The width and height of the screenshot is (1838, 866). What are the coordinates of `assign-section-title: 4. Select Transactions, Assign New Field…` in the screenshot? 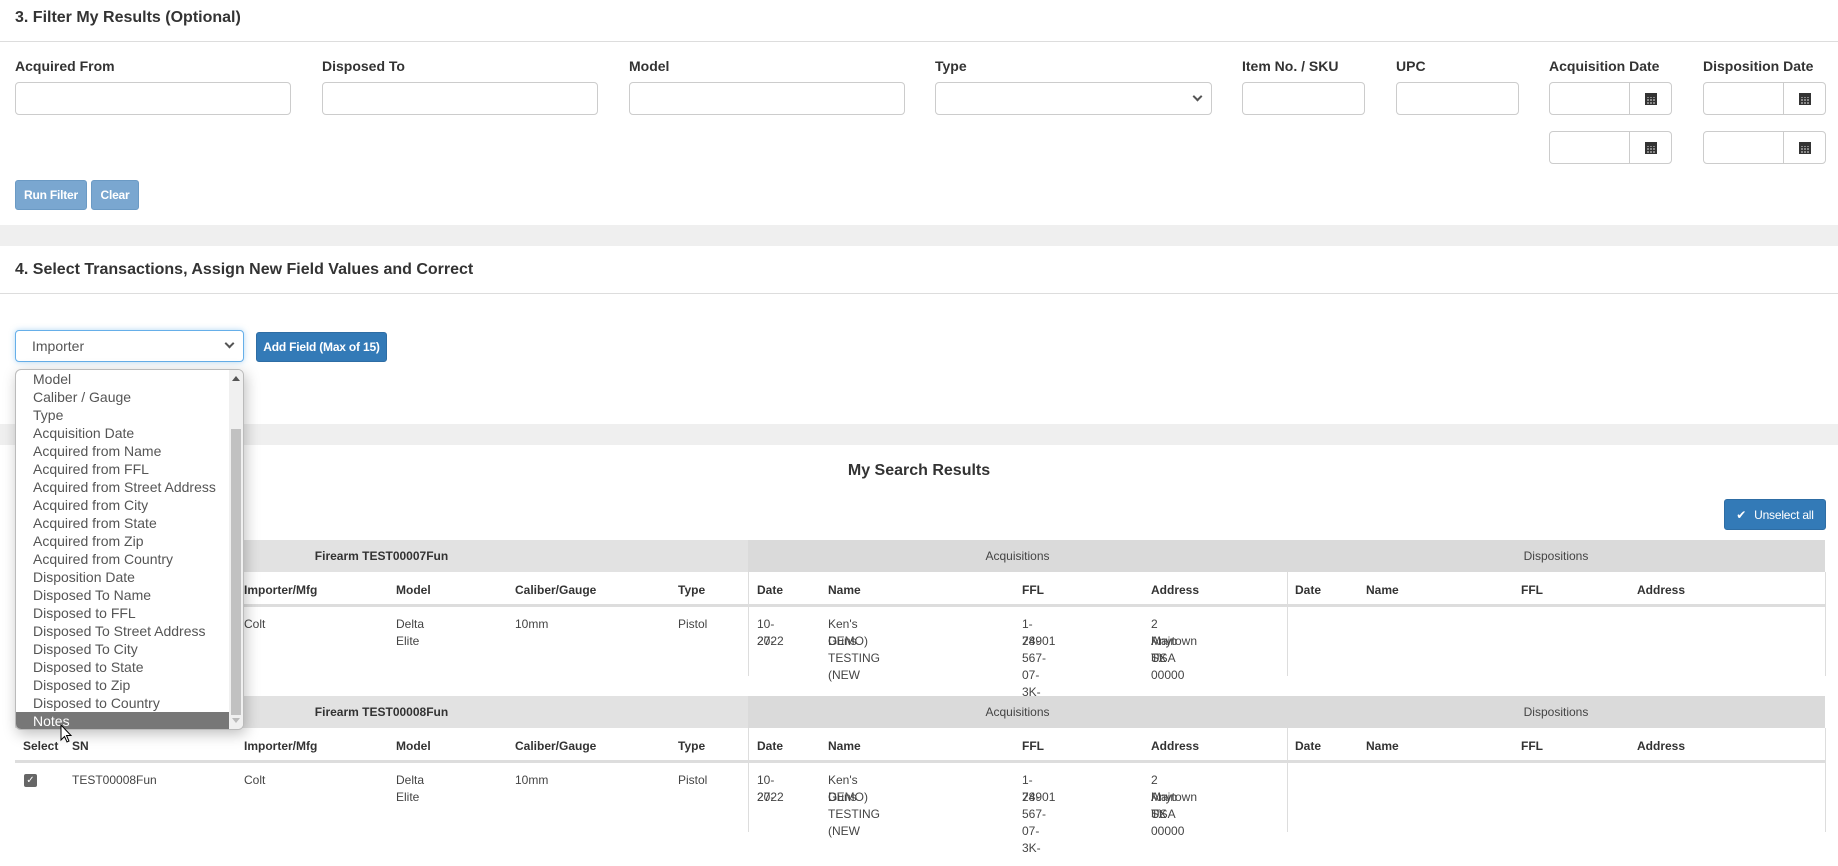 It's located at (244, 269).